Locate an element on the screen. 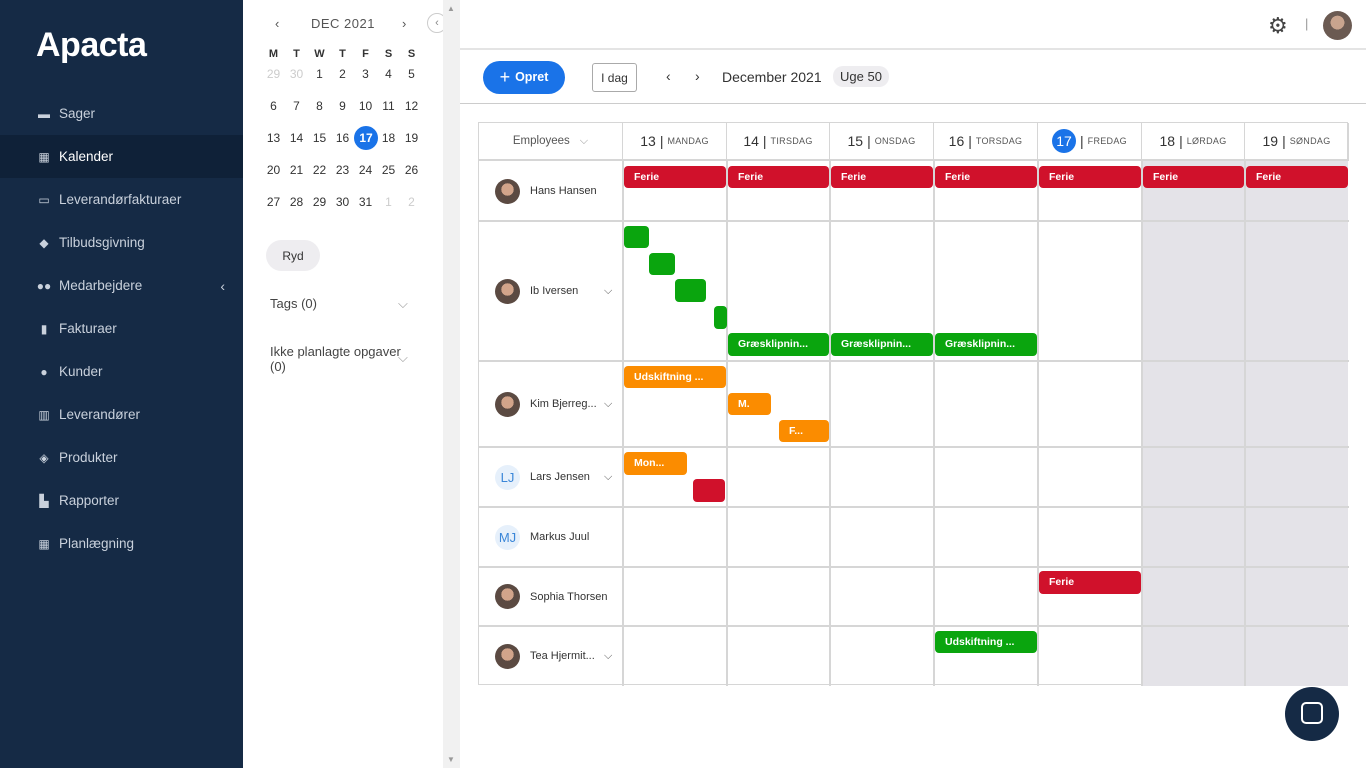  sidebar-item-rapporter: ▙ Rapporter is located at coordinates (121, 500).